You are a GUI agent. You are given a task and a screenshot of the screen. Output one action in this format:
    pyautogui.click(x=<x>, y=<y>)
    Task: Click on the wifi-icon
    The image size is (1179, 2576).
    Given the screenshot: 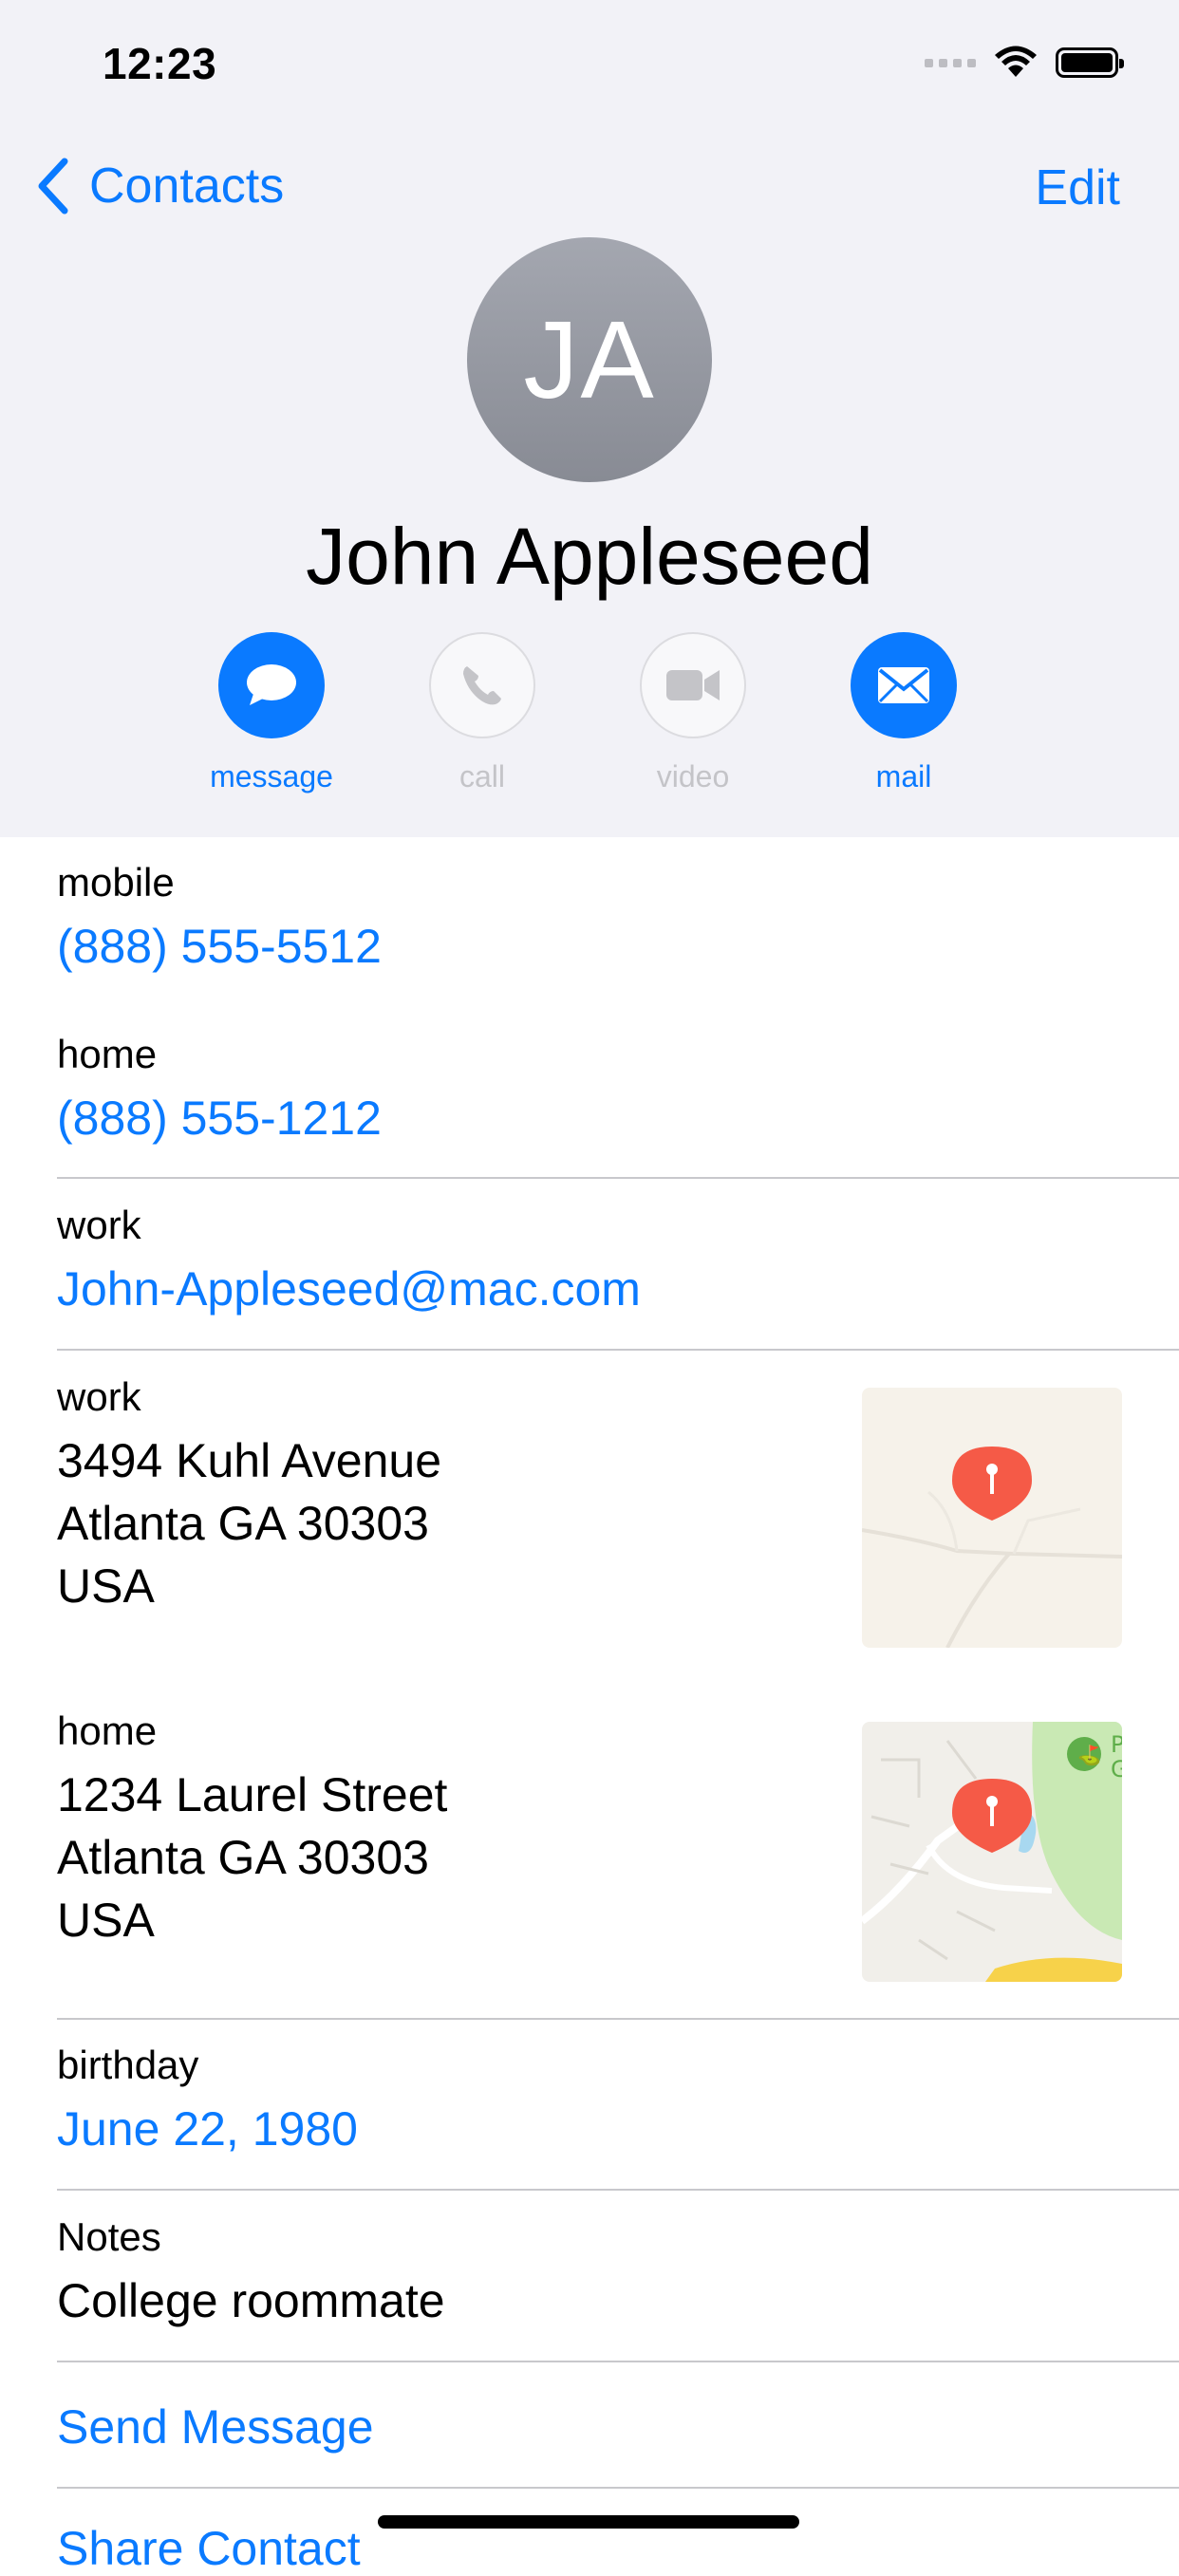 What is the action you would take?
    pyautogui.click(x=1016, y=62)
    